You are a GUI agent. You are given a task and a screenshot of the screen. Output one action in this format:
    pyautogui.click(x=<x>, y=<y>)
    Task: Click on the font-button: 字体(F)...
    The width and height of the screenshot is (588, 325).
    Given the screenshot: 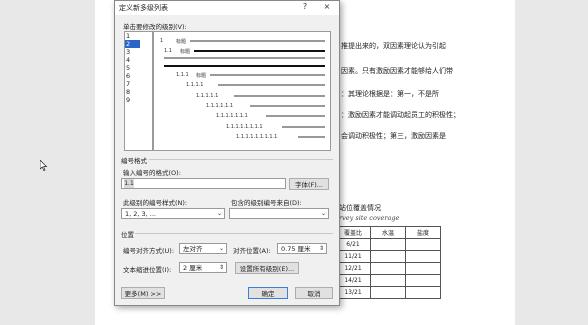 What is the action you would take?
    pyautogui.click(x=309, y=184)
    